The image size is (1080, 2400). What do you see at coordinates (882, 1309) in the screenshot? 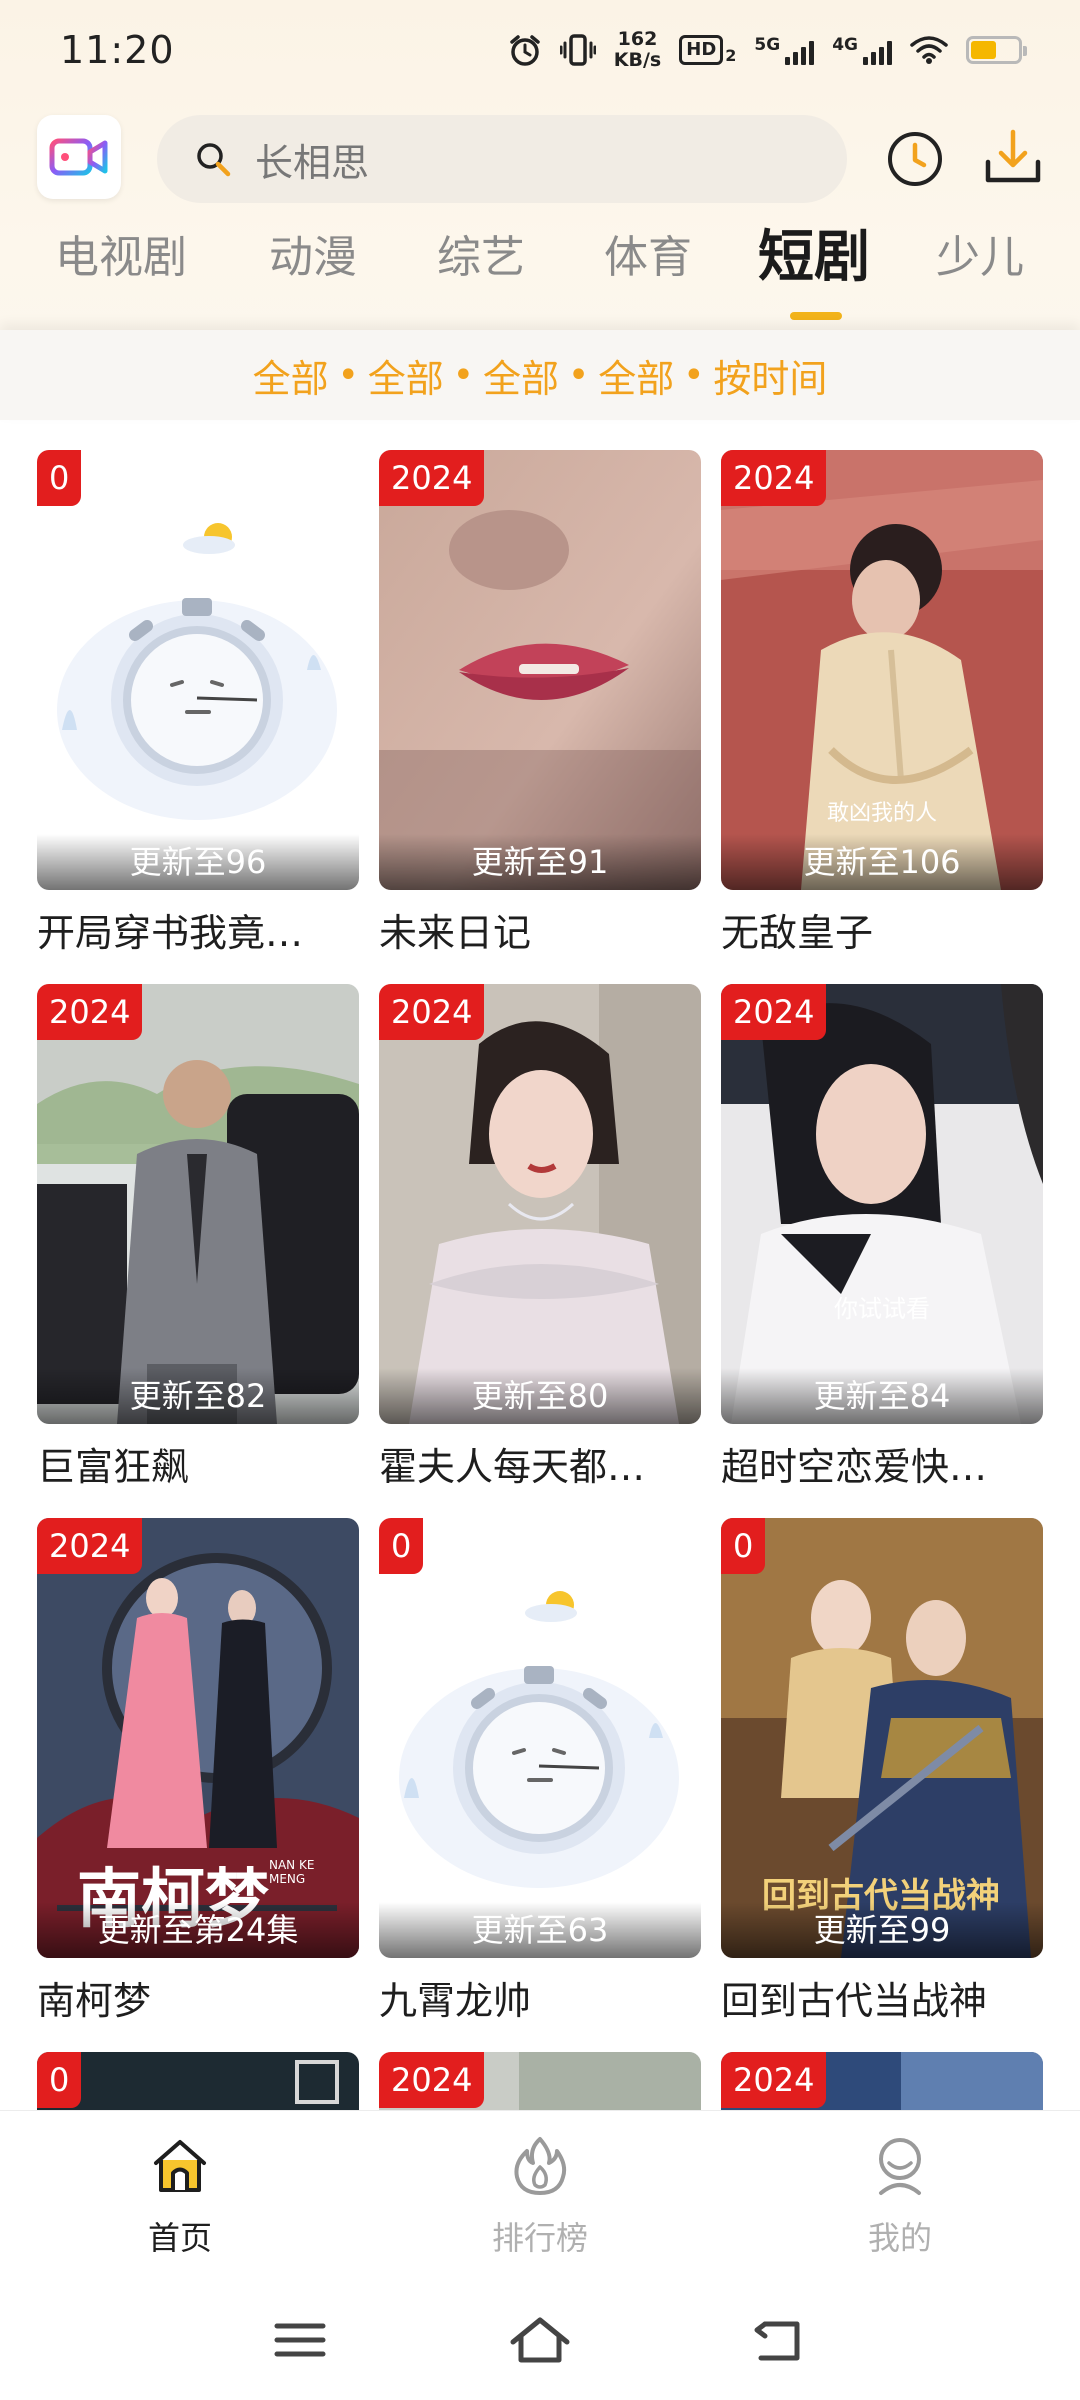
I see `poster-caption: 你试试看` at bounding box center [882, 1309].